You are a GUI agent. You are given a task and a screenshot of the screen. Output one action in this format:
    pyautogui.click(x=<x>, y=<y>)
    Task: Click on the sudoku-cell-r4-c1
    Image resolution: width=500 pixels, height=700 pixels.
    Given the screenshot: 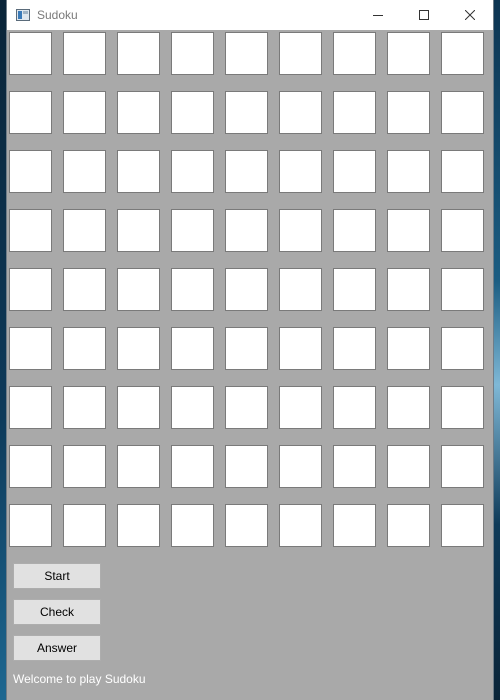 What is the action you would take?
    pyautogui.click(x=30, y=230)
    